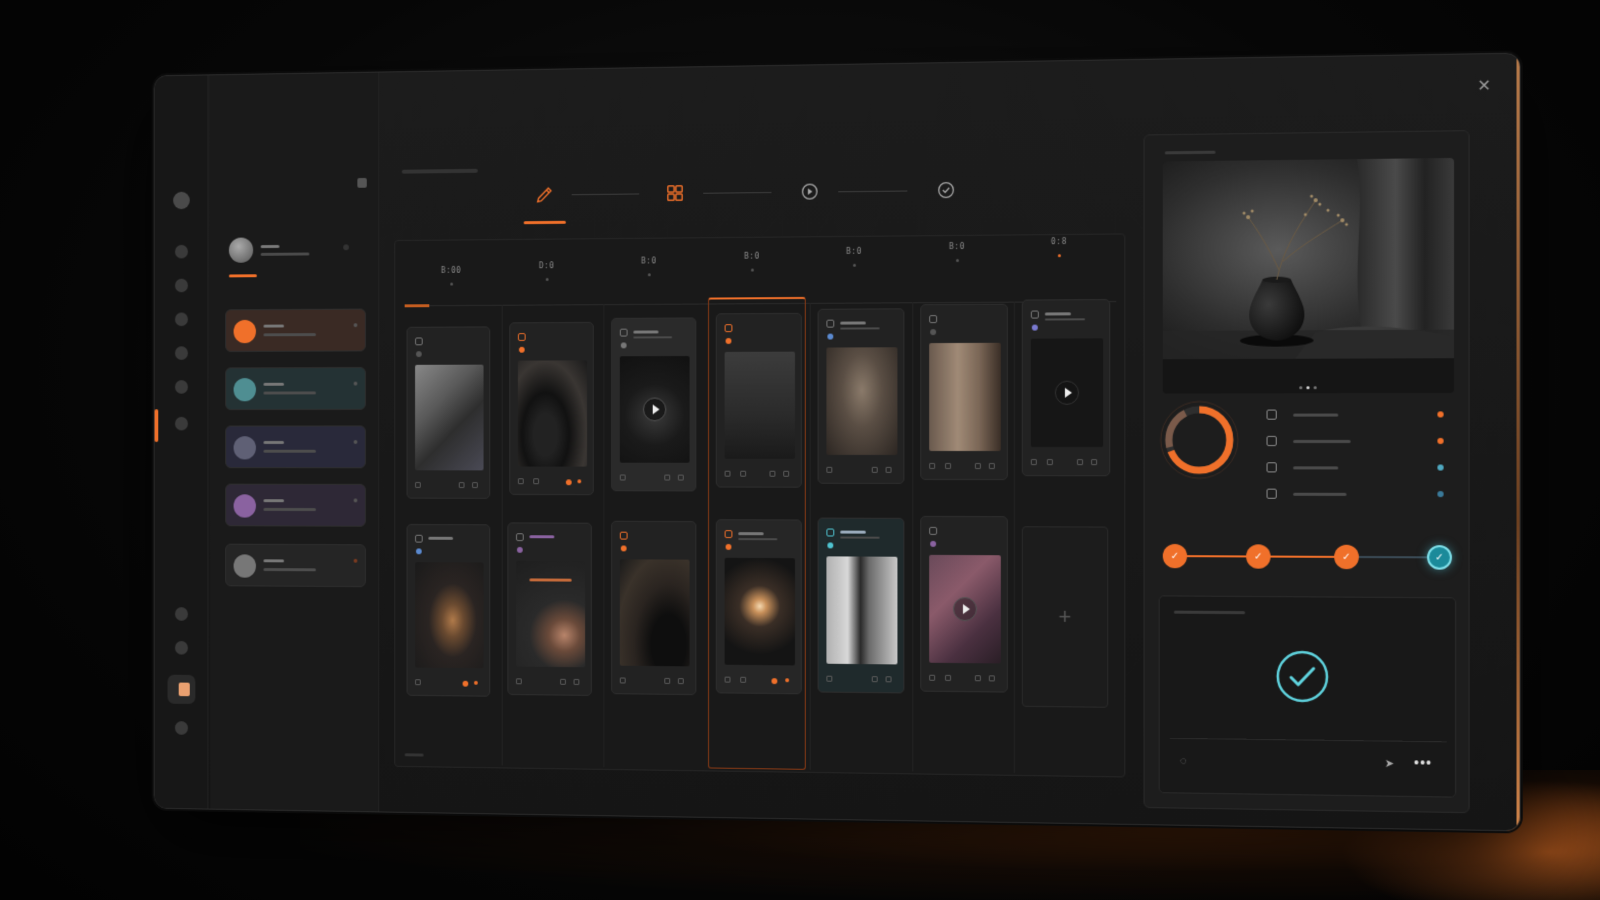 The image size is (1600, 900). Describe the element at coordinates (675, 193) in the screenshot. I see `step-layout` at that location.